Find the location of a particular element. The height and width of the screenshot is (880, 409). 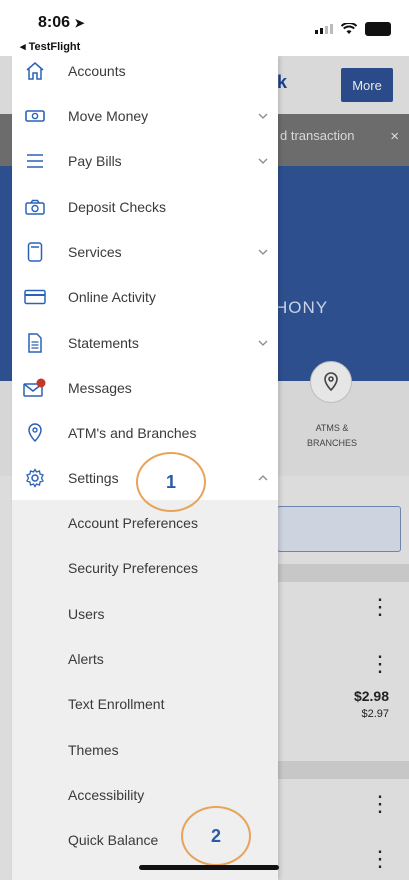

location-arrow-icon: ➤ is located at coordinates (79, 23).